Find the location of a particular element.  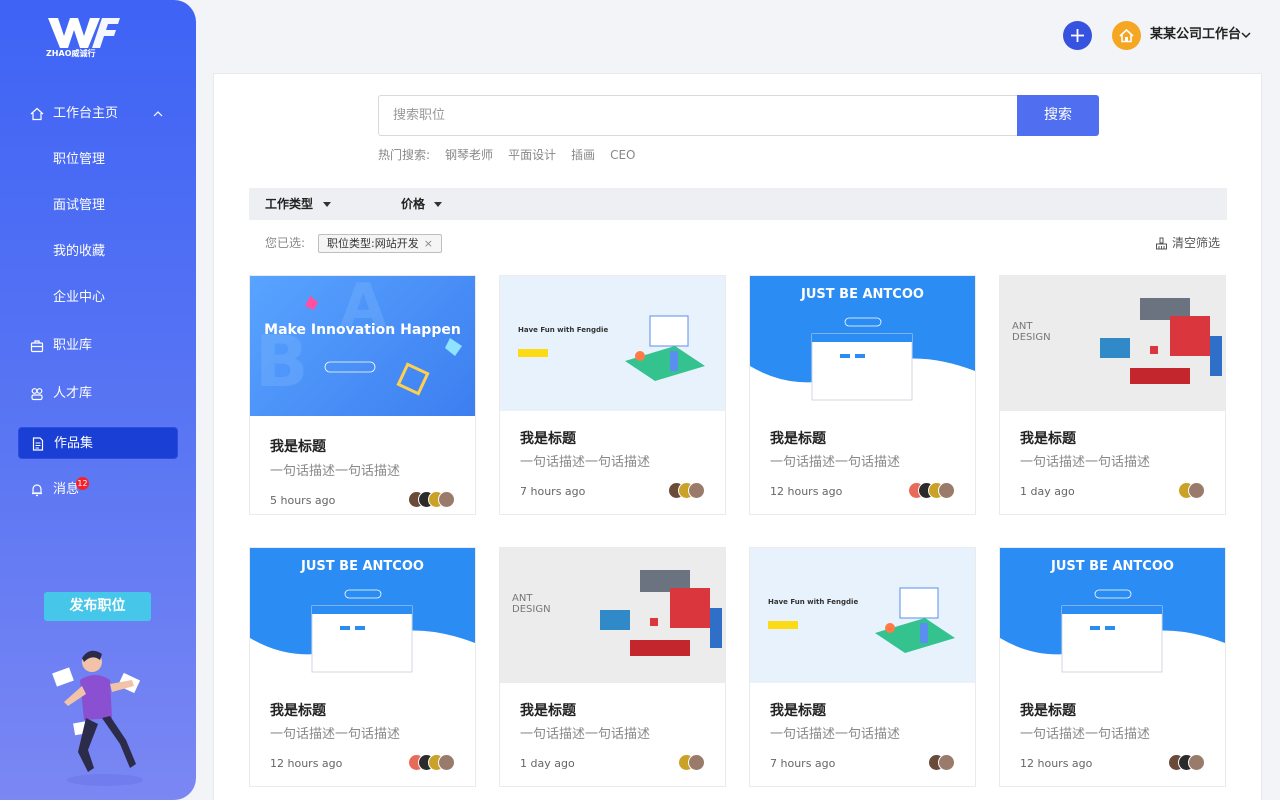

selected-filters-label: 您已选: is located at coordinates (285, 243).